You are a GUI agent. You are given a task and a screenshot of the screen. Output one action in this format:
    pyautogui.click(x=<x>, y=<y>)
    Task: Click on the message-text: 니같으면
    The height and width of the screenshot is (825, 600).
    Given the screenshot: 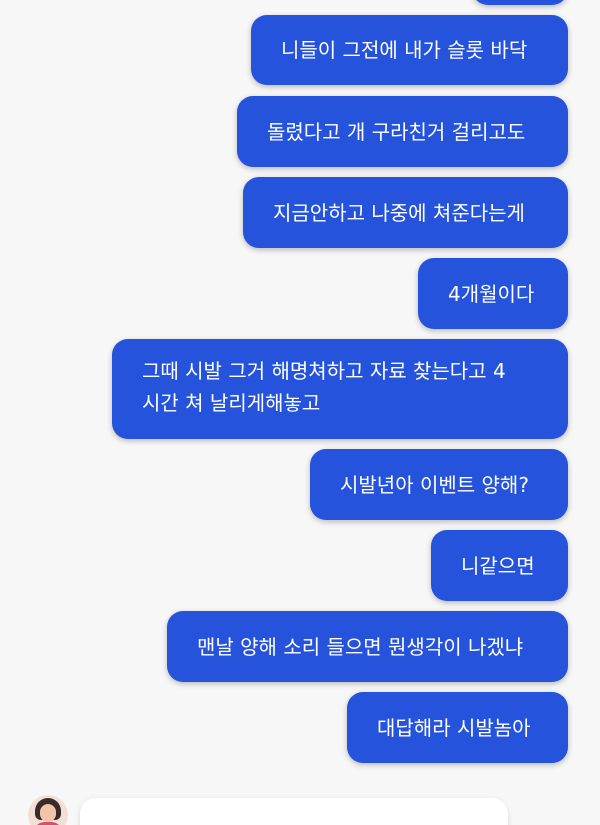 What is the action you would take?
    pyautogui.click(x=498, y=565)
    